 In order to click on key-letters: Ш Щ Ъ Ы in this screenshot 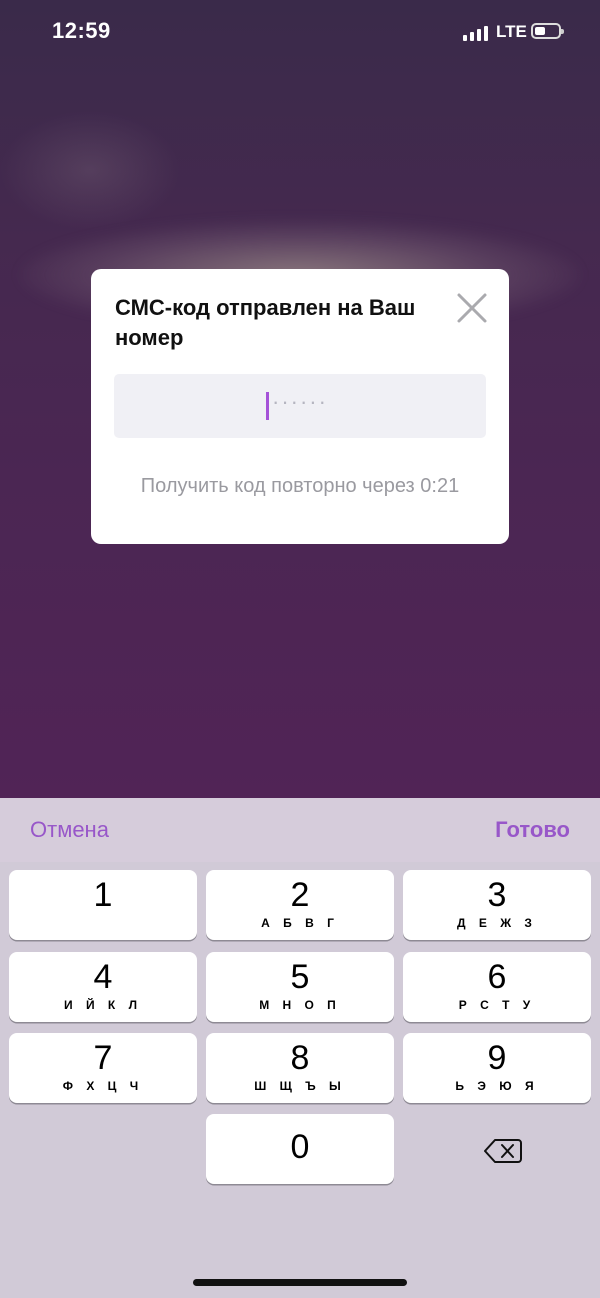, I will do `click(300, 1086)`.